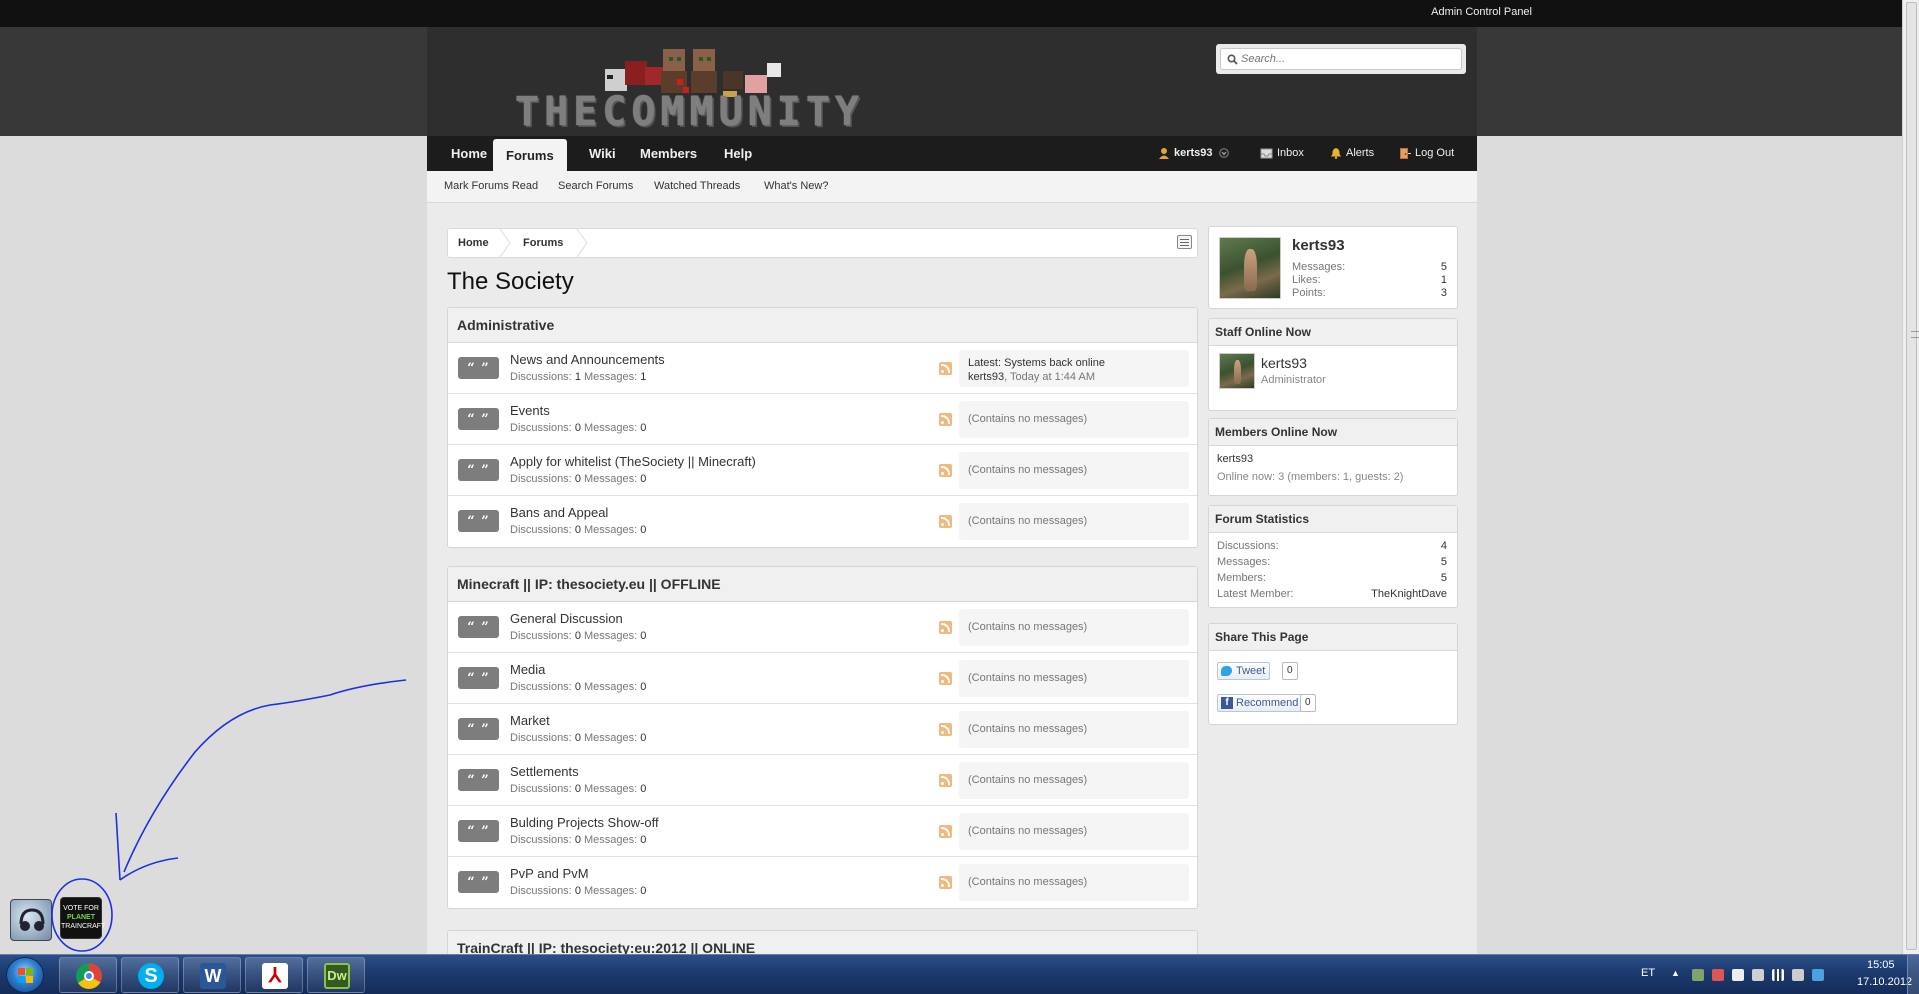 The height and width of the screenshot is (994, 1919). Describe the element at coordinates (1232, 59) in the screenshot. I see `search-icon` at that location.